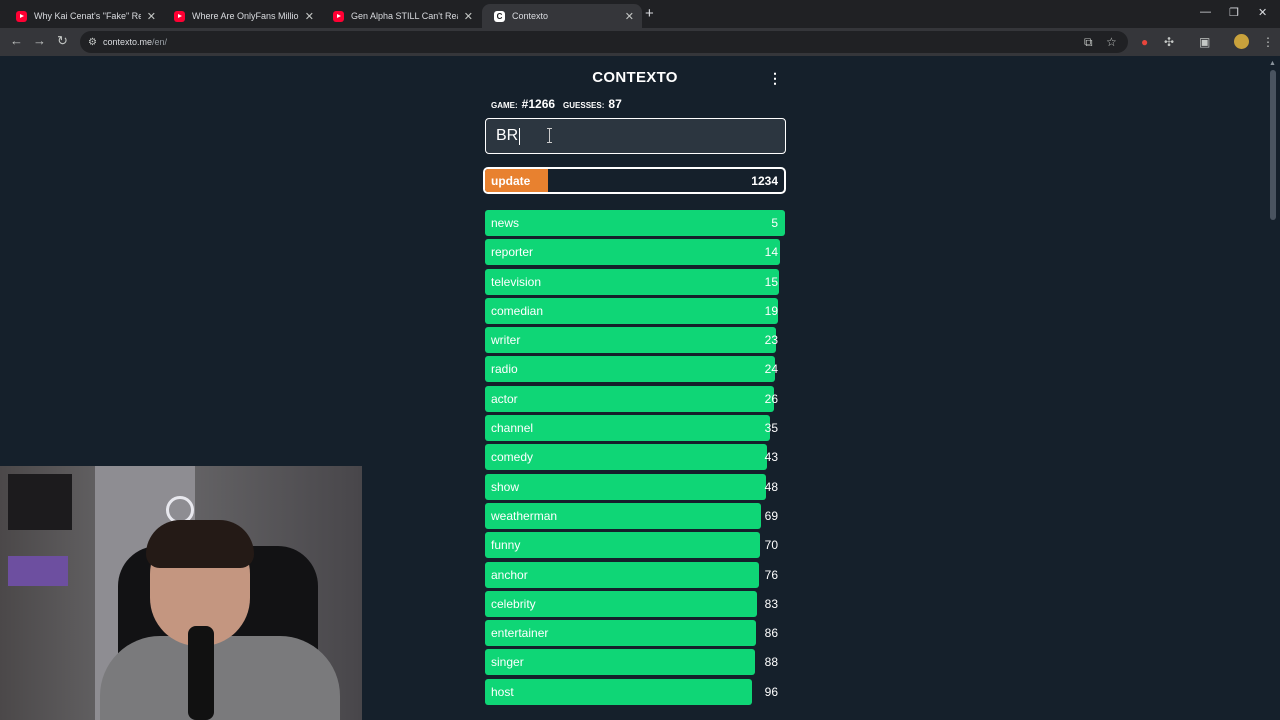  I want to click on guess-rank: 14, so click(771, 252).